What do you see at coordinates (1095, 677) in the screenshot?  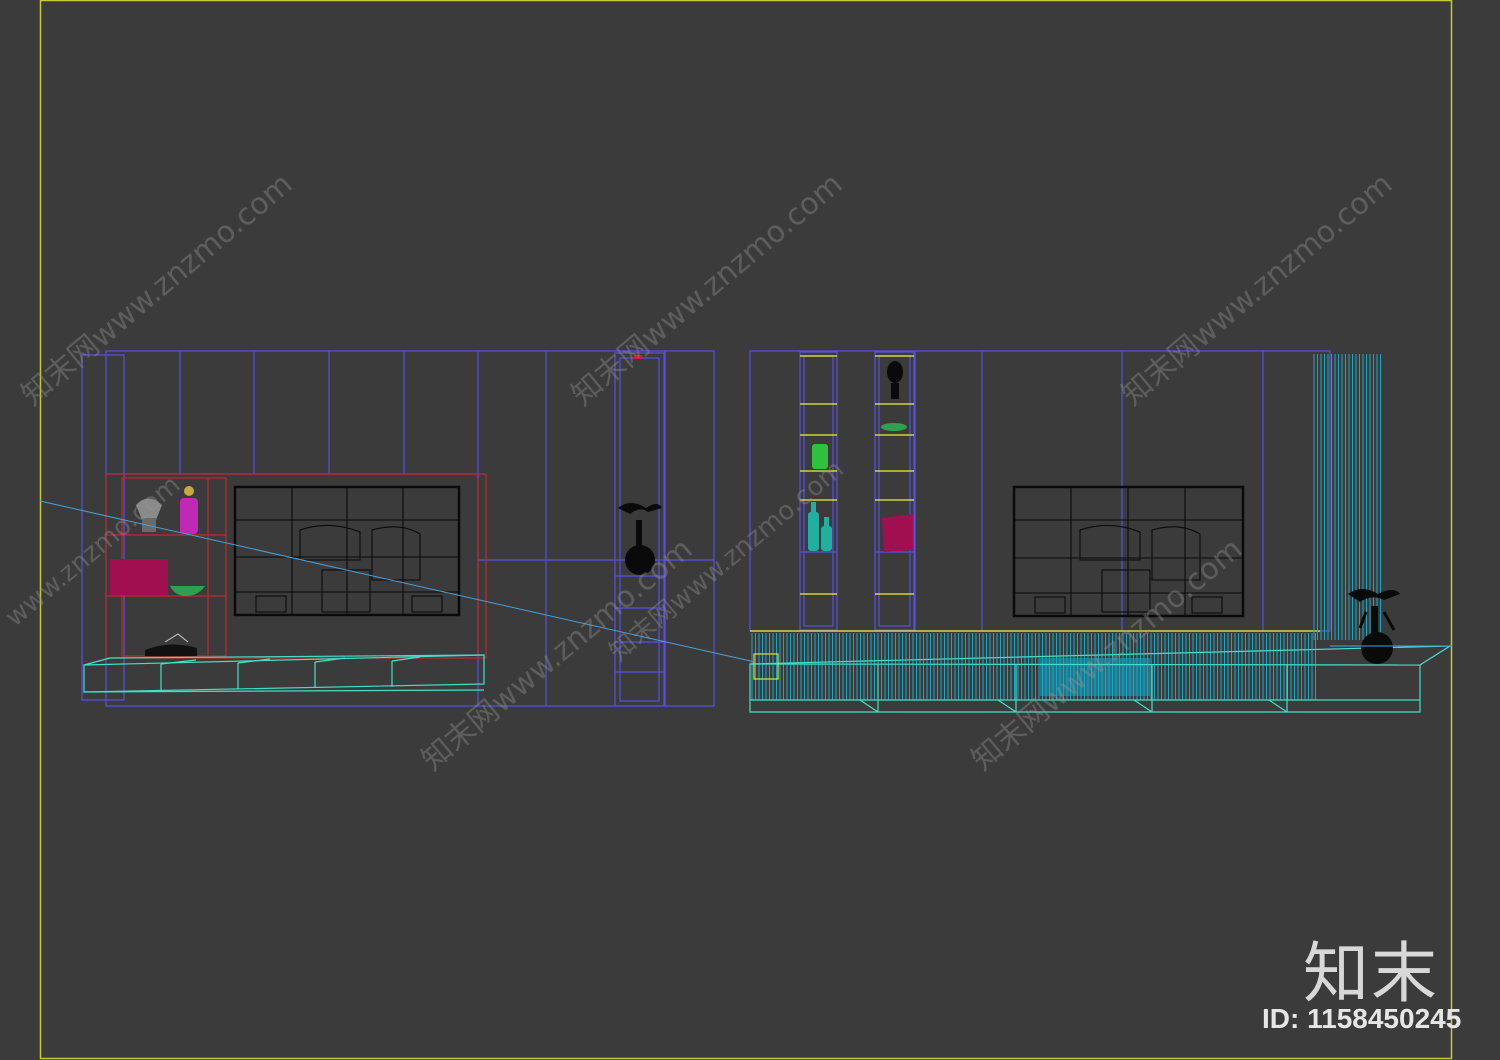 I see `base-highlight` at bounding box center [1095, 677].